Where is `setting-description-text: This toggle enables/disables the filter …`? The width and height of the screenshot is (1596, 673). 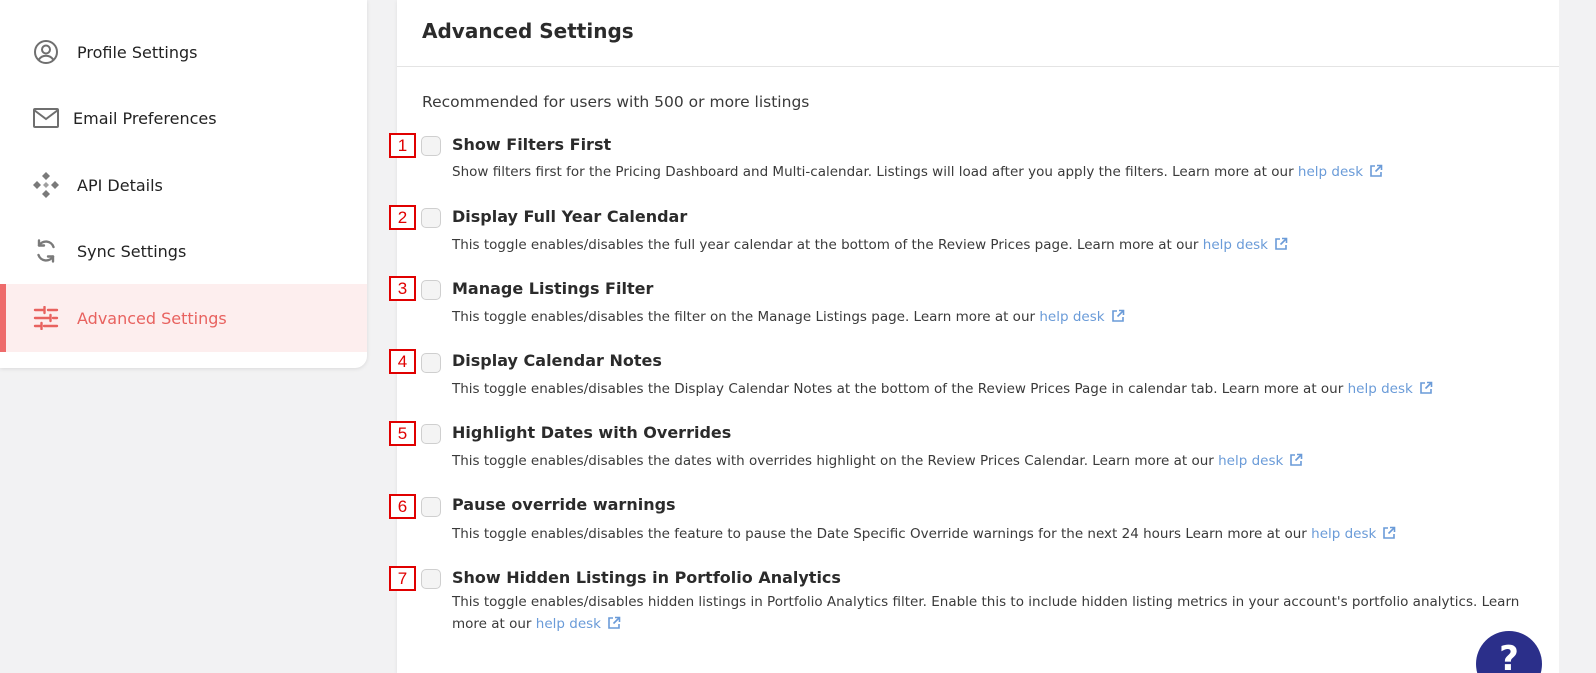
setting-description-text: This toggle enables/disables the filter … is located at coordinates (744, 317).